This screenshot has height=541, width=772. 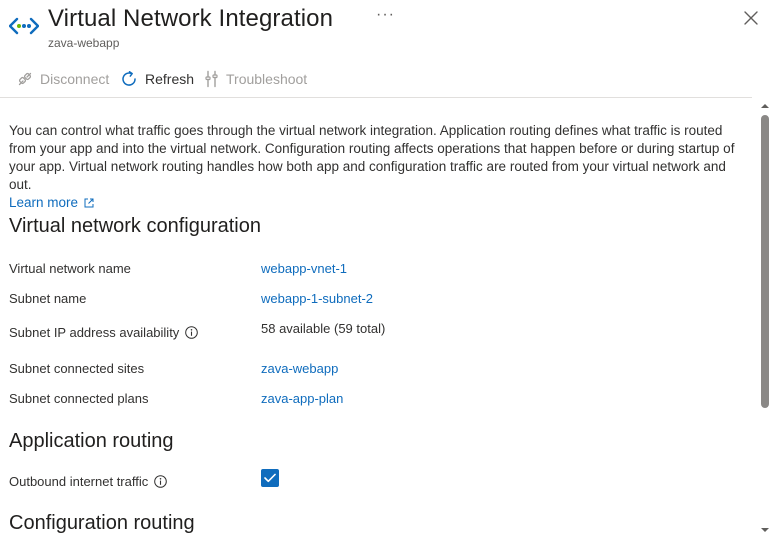 I want to click on vnet-config-heading: Virtual network configuration, so click(x=135, y=226).